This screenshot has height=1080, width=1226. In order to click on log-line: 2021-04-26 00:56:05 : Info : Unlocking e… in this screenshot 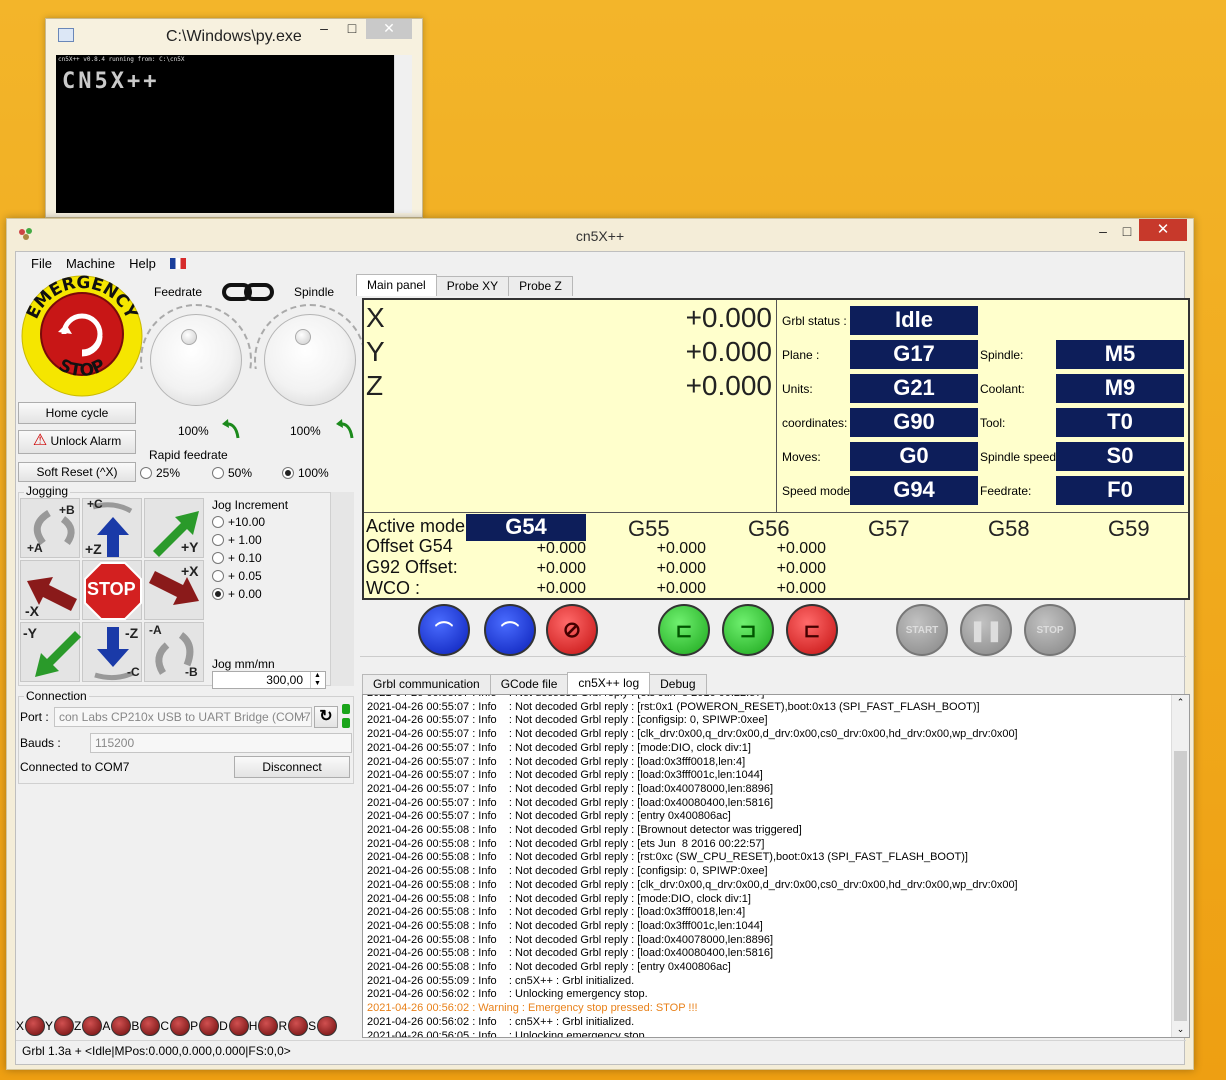, I will do `click(507, 1033)`.